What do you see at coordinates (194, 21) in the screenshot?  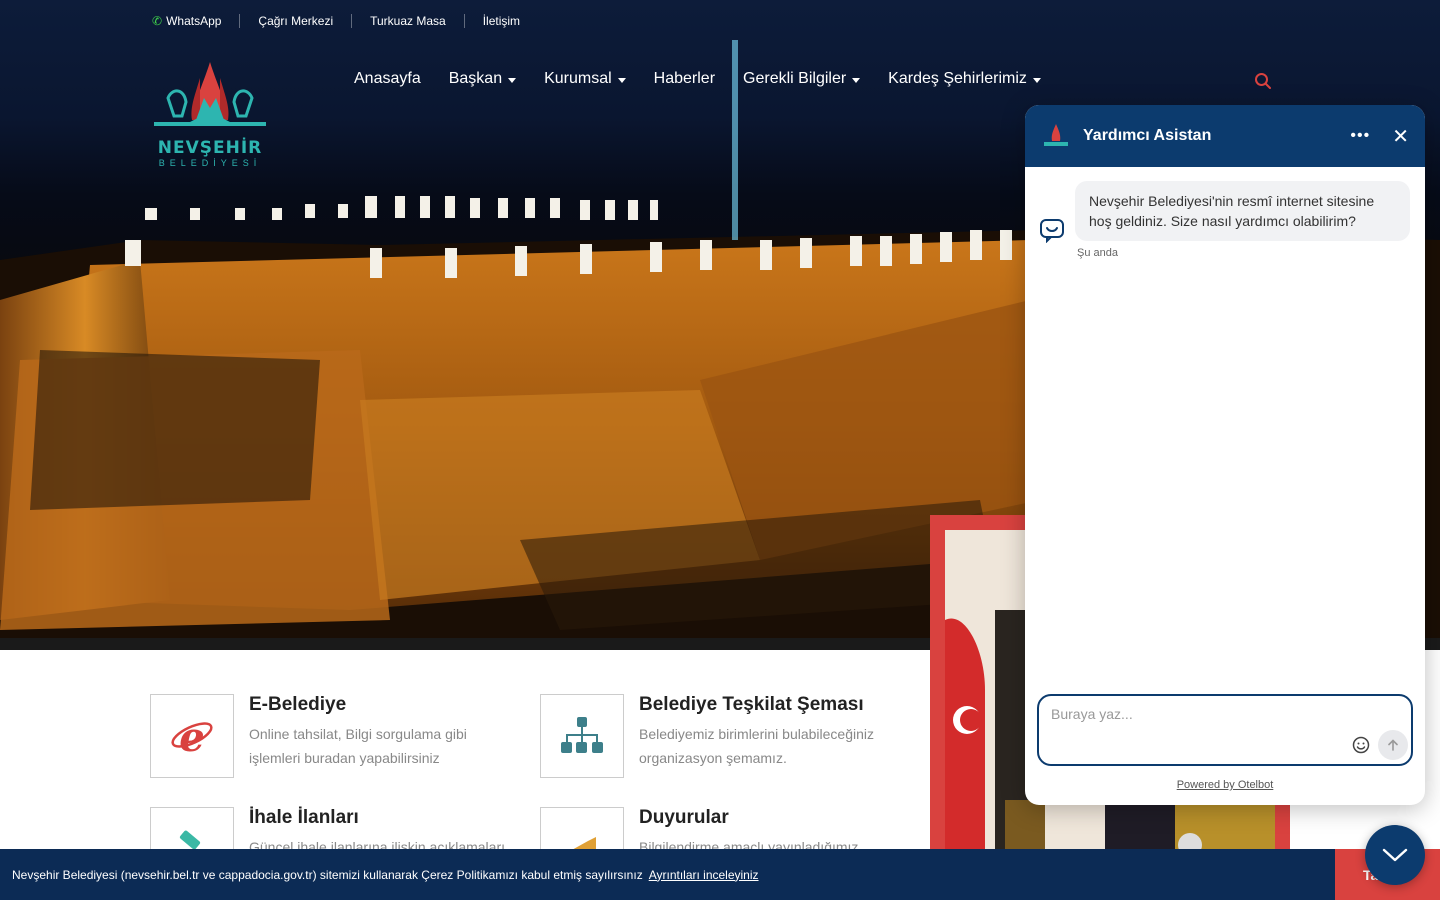 I see `whatsapp-link: ✆ WhatsApp` at bounding box center [194, 21].